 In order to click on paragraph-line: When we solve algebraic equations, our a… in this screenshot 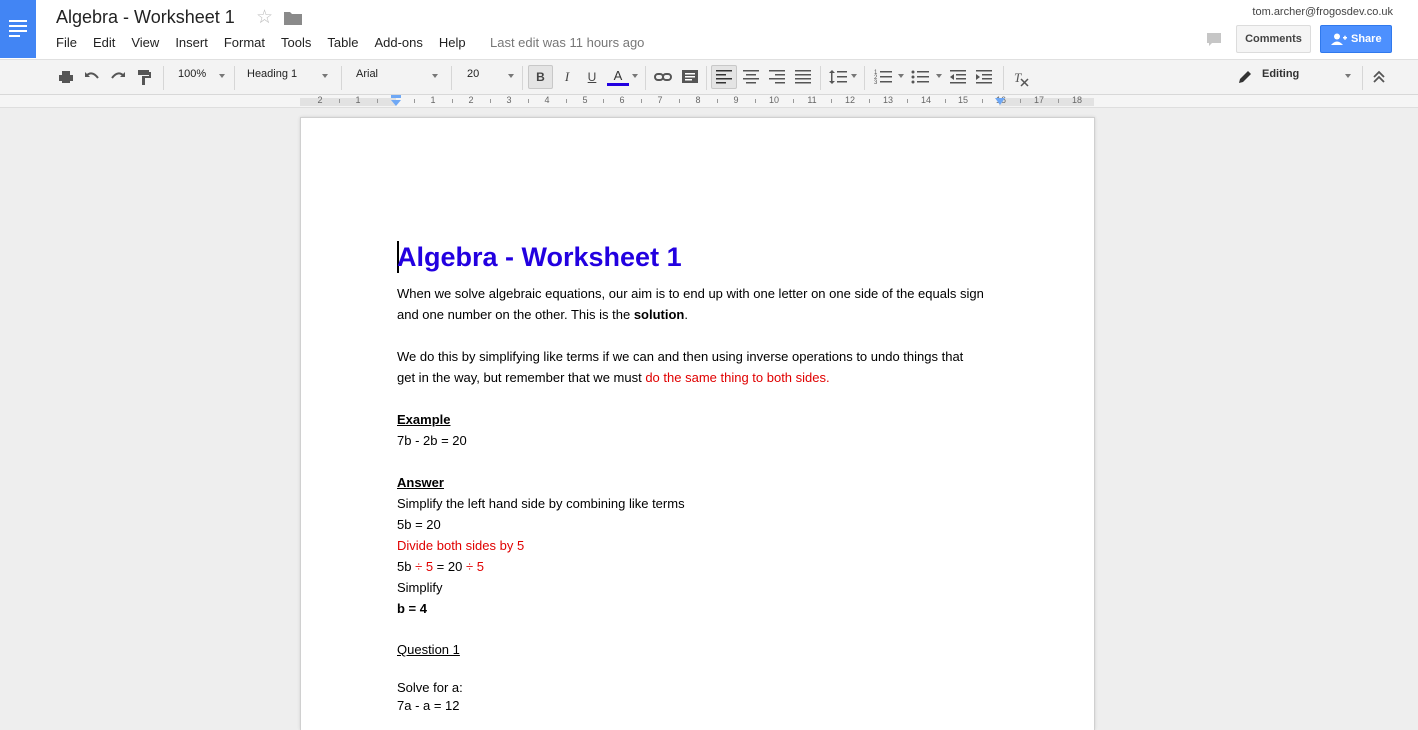, I will do `click(690, 294)`.